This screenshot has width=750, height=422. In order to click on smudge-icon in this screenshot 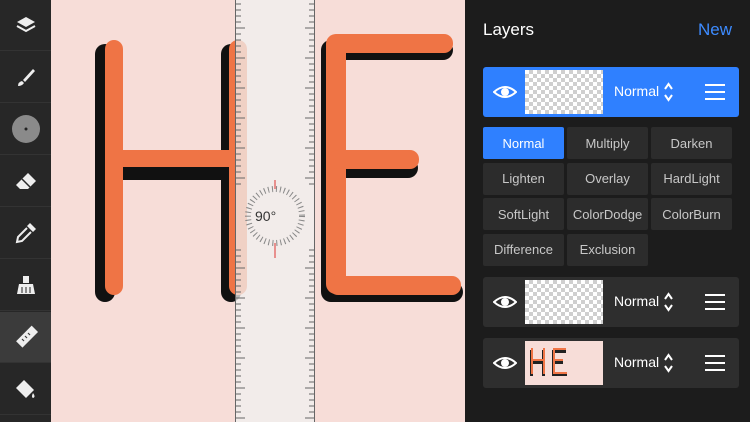, I will do `click(25, 285)`.